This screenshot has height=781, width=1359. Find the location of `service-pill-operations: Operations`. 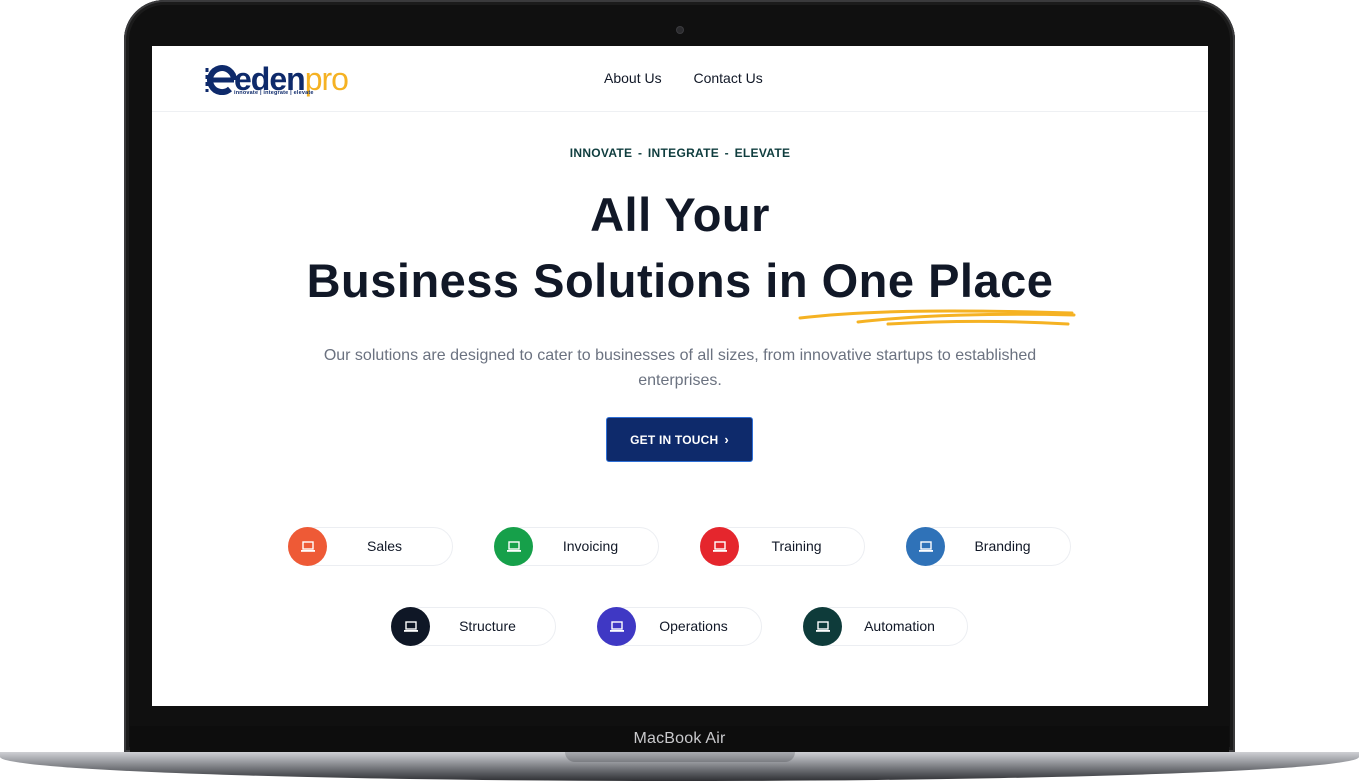

service-pill-operations: Operations is located at coordinates (679, 626).